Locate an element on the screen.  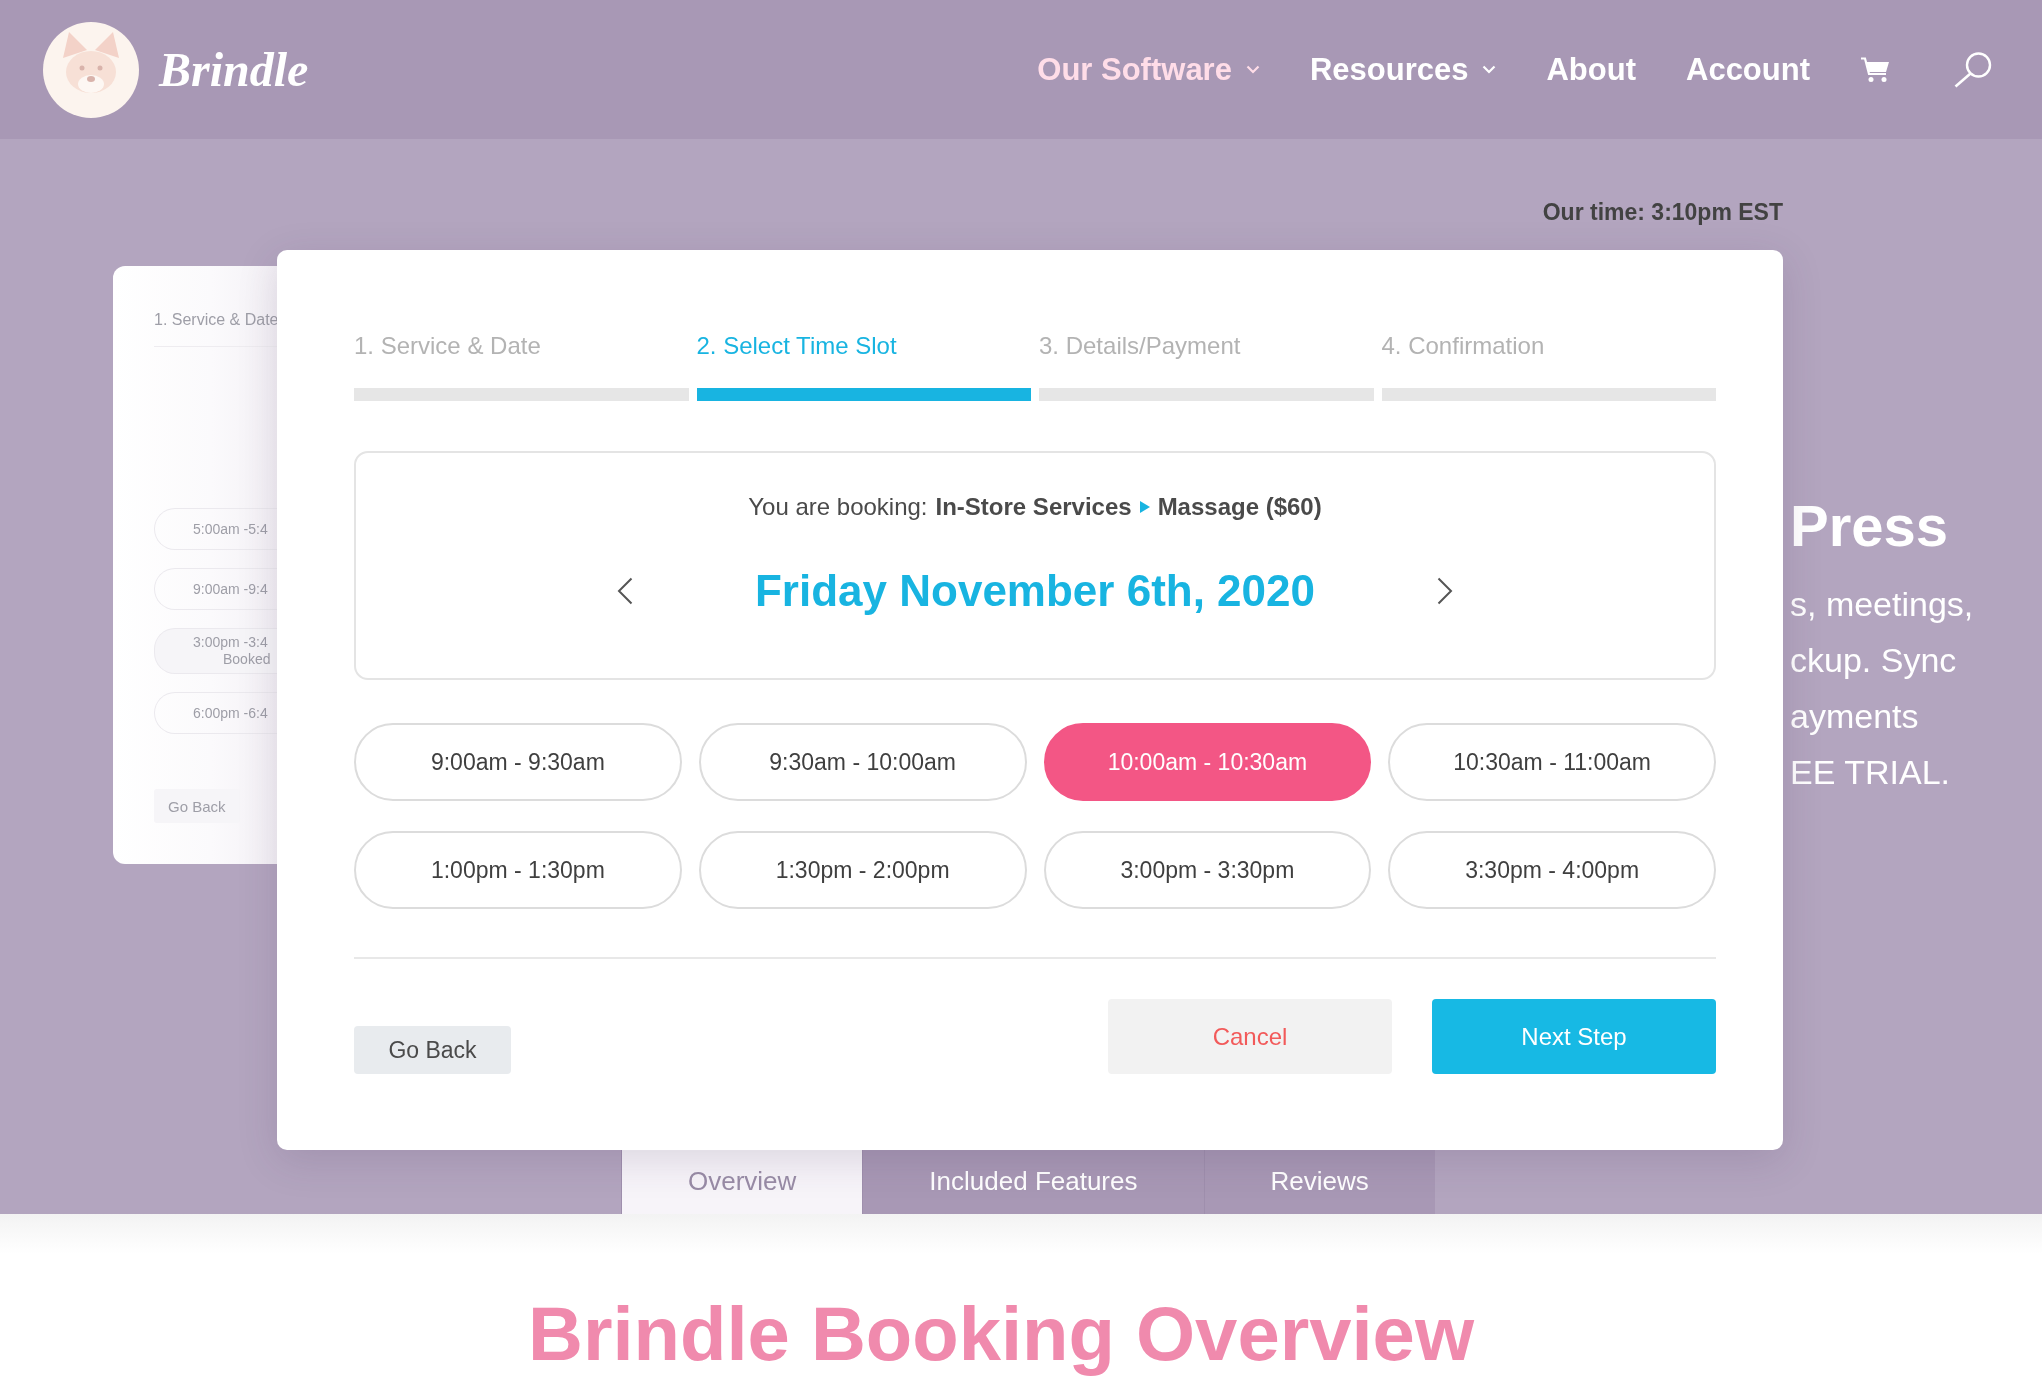
next-step-button: Next Step is located at coordinates (1574, 1036).